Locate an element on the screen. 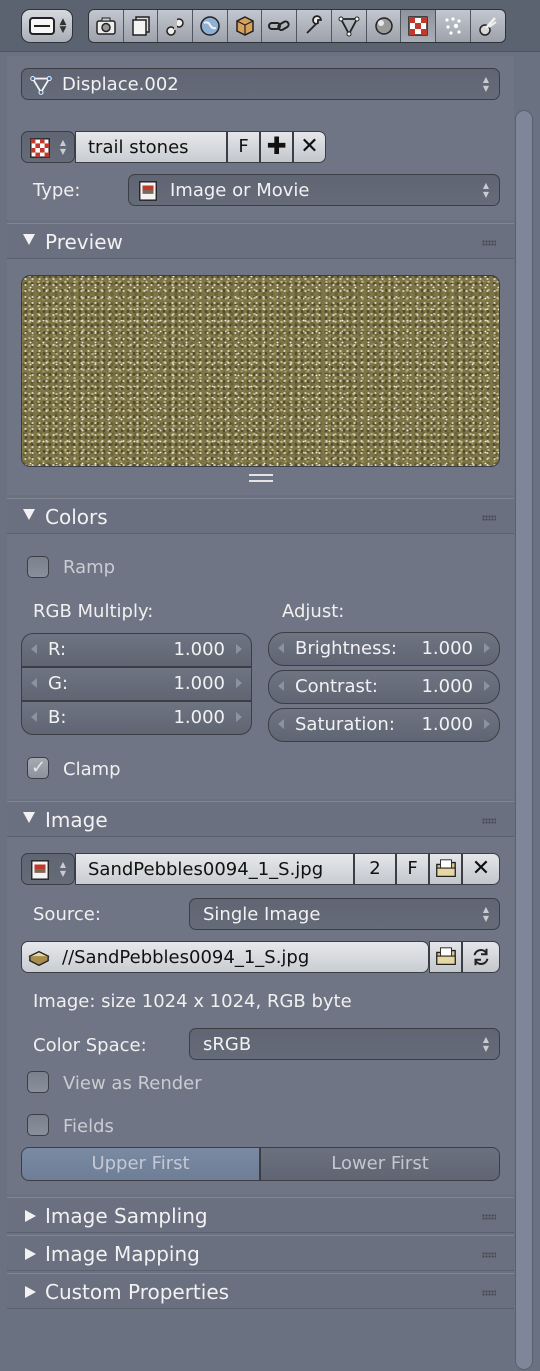  custom-properties-panel-header: Custom Properties is located at coordinates (260, 1291).